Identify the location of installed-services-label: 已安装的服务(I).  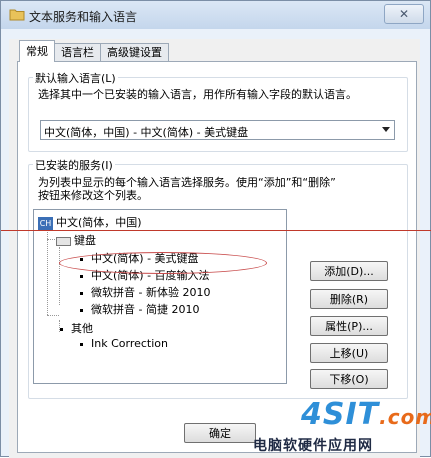
(74, 165).